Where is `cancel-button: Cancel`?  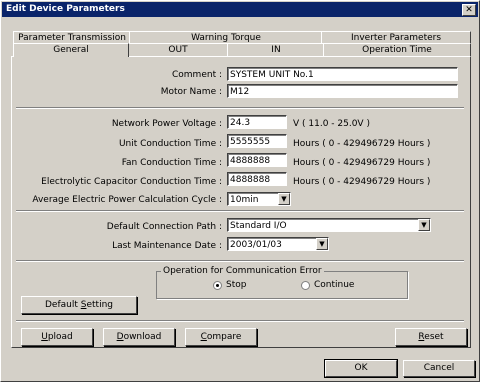
cancel-button: Cancel is located at coordinates (439, 368).